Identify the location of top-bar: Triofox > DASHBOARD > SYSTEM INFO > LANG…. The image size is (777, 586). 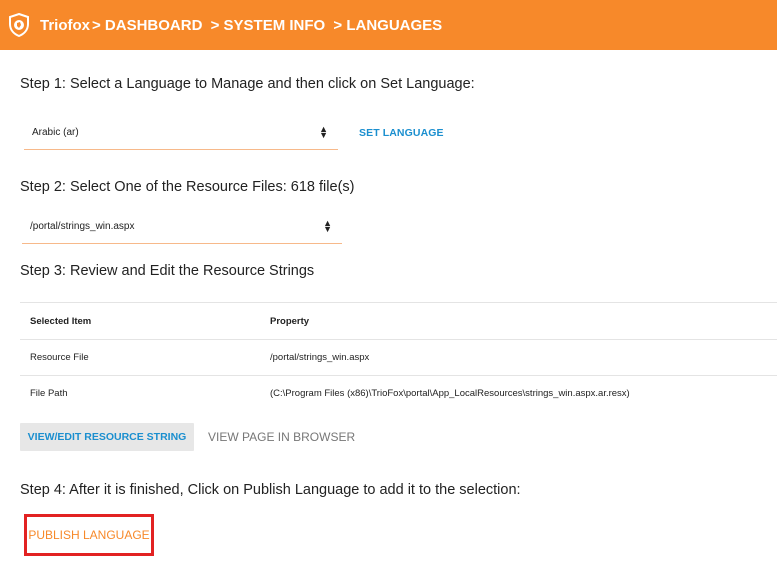
(388, 25).